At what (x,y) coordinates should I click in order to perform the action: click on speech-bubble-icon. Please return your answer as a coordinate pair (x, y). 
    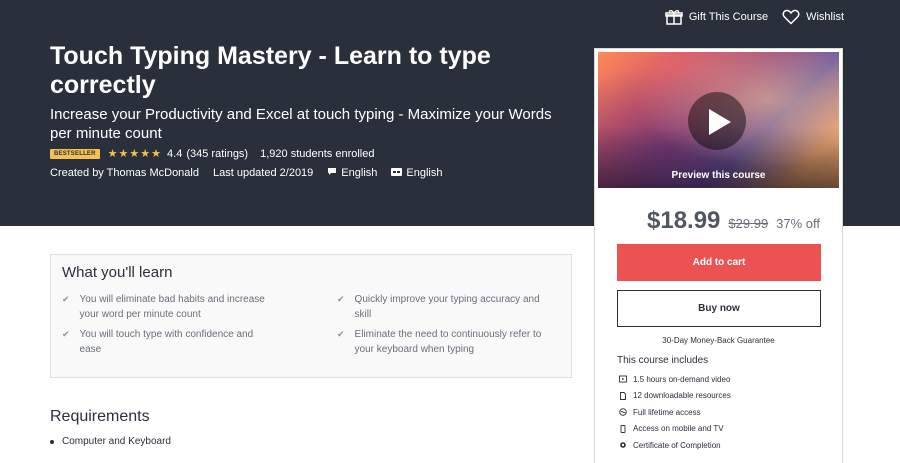
    Looking at the image, I should click on (332, 173).